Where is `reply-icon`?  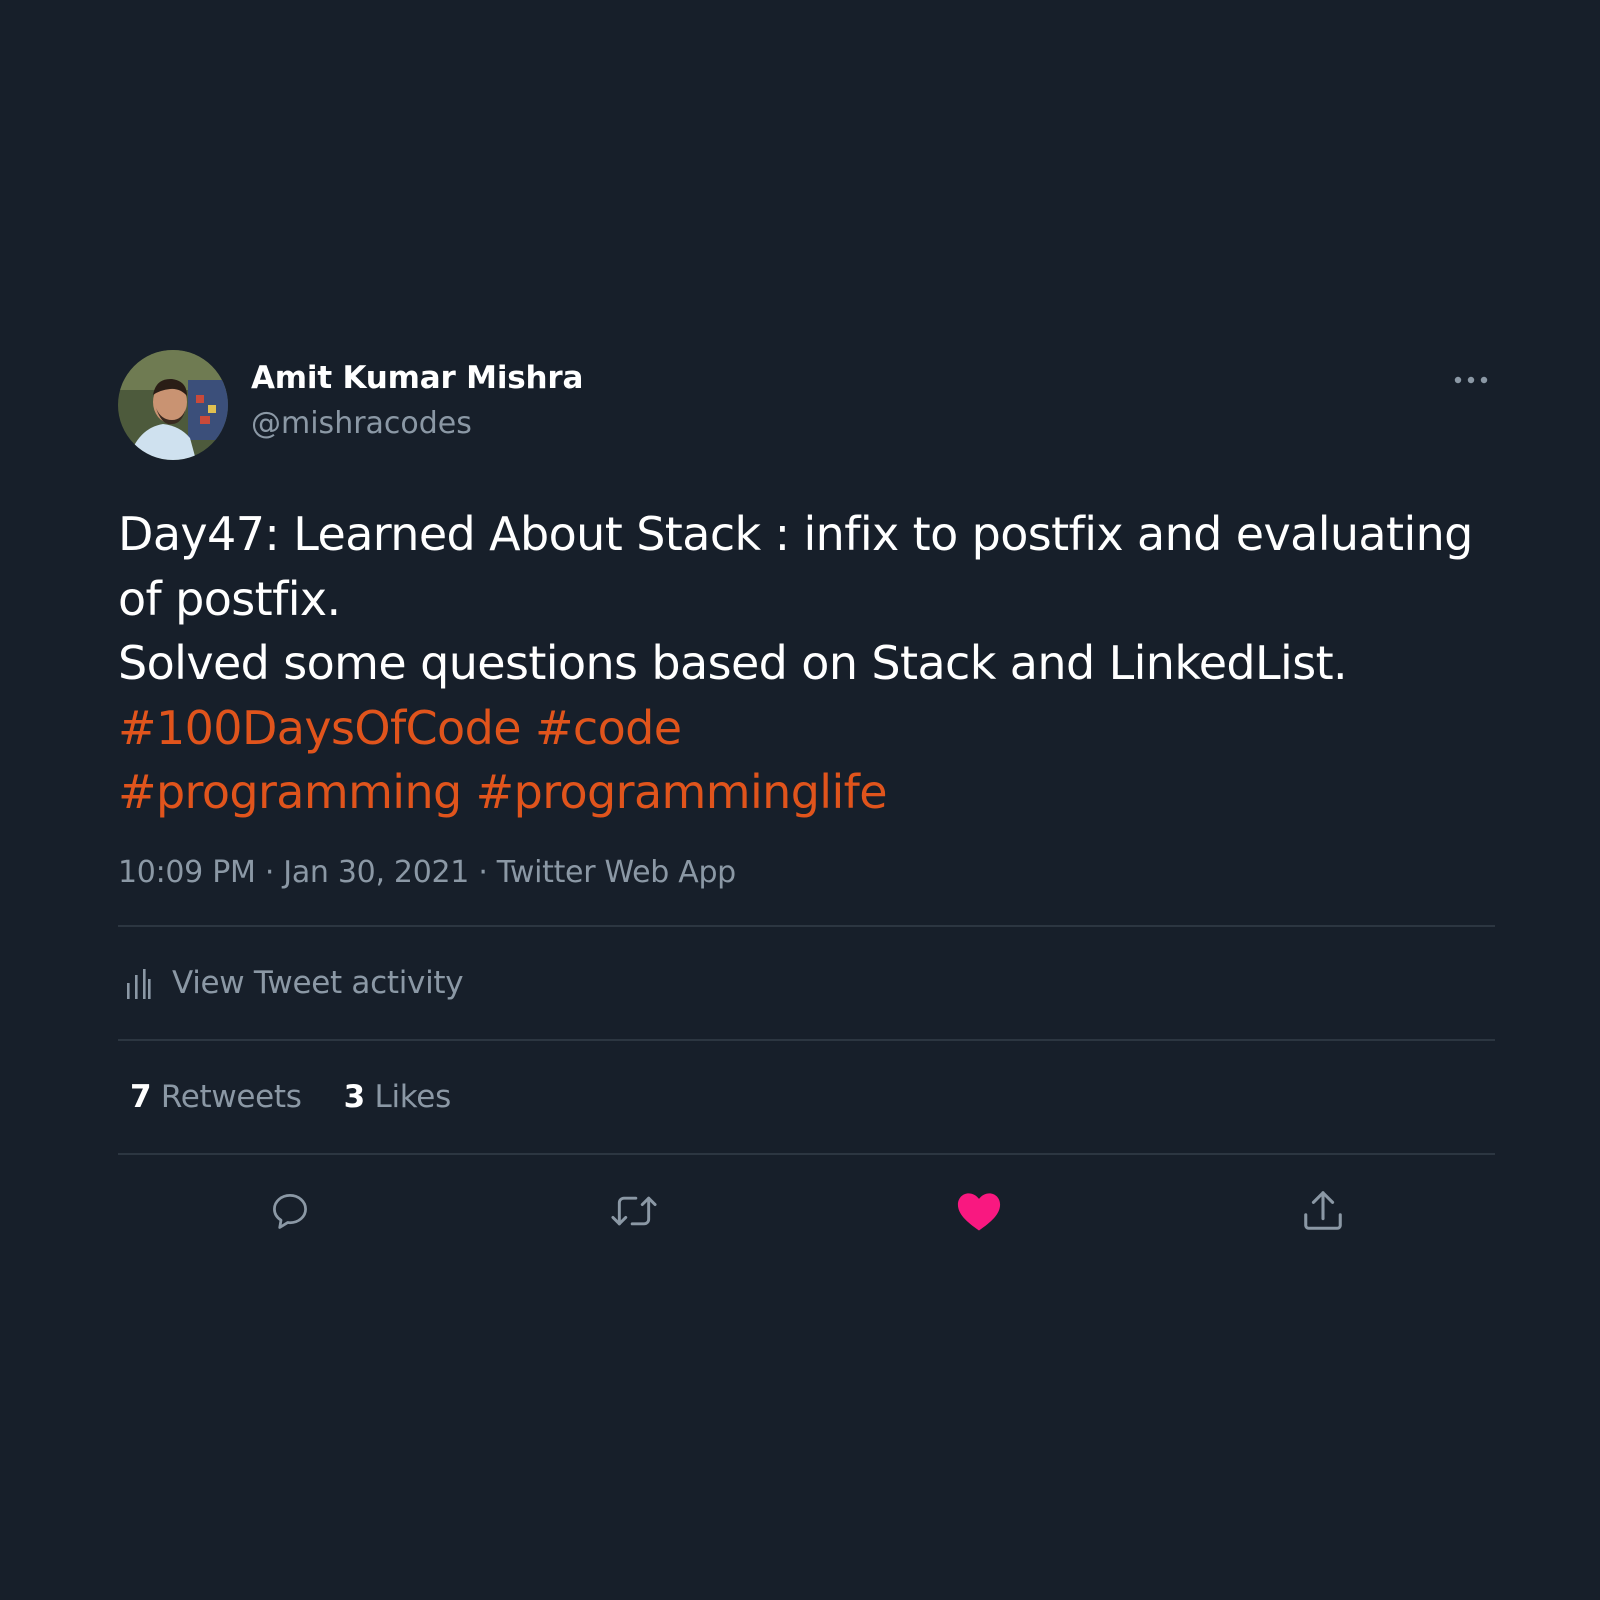
reply-icon is located at coordinates (290, 1211).